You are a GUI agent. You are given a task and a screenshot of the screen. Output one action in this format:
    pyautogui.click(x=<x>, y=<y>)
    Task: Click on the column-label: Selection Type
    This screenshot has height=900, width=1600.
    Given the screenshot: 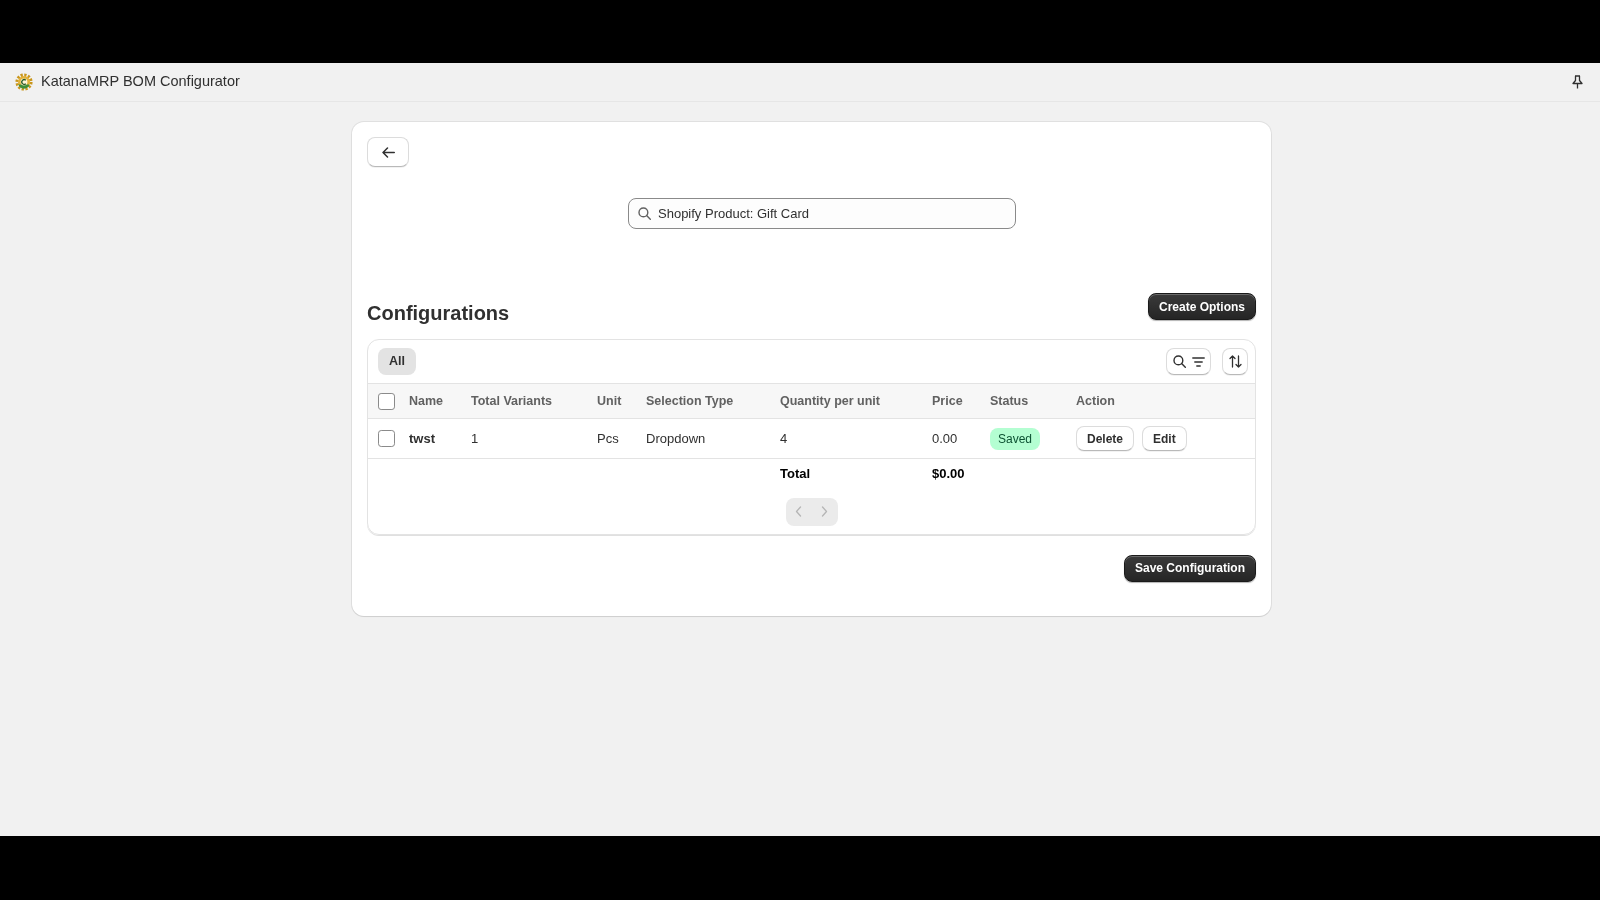 What is the action you would take?
    pyautogui.click(x=690, y=400)
    